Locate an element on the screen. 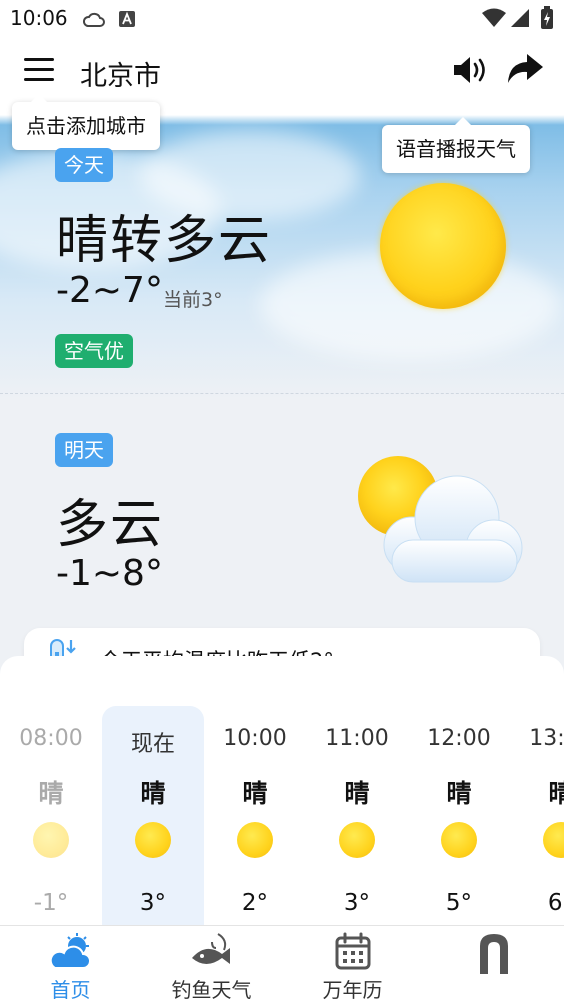 This screenshot has width=564, height=1004. nav-arch is located at coordinates (493, 965).